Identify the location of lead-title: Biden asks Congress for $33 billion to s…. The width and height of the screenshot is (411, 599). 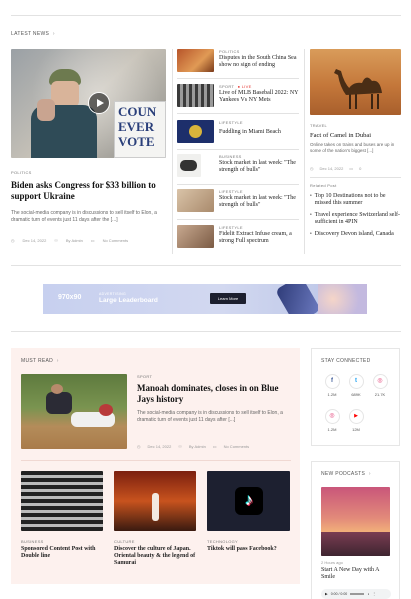
(90, 191).